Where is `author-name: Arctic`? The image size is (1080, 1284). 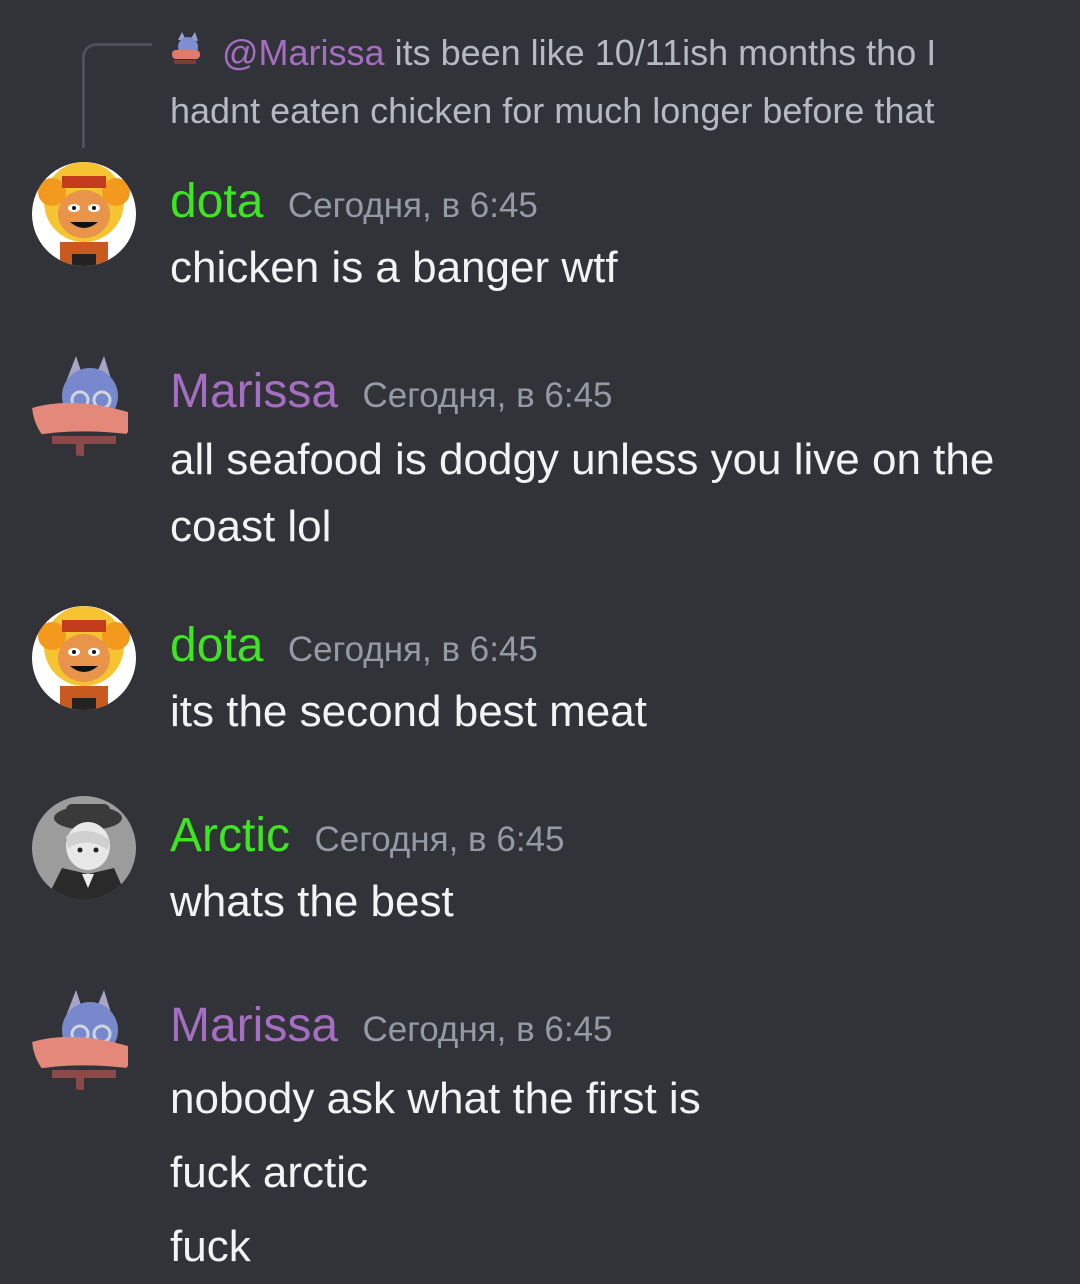 author-name: Arctic is located at coordinates (230, 835).